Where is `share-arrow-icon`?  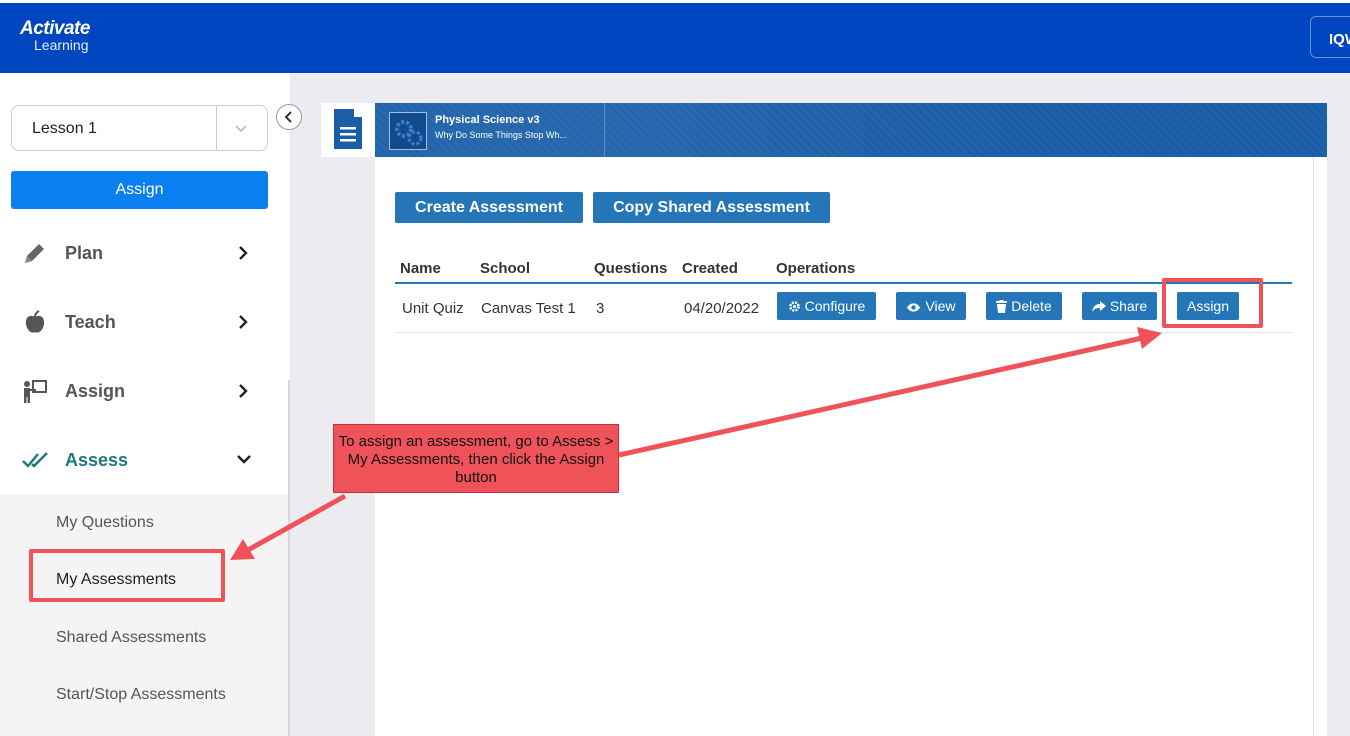 share-arrow-icon is located at coordinates (1098, 306).